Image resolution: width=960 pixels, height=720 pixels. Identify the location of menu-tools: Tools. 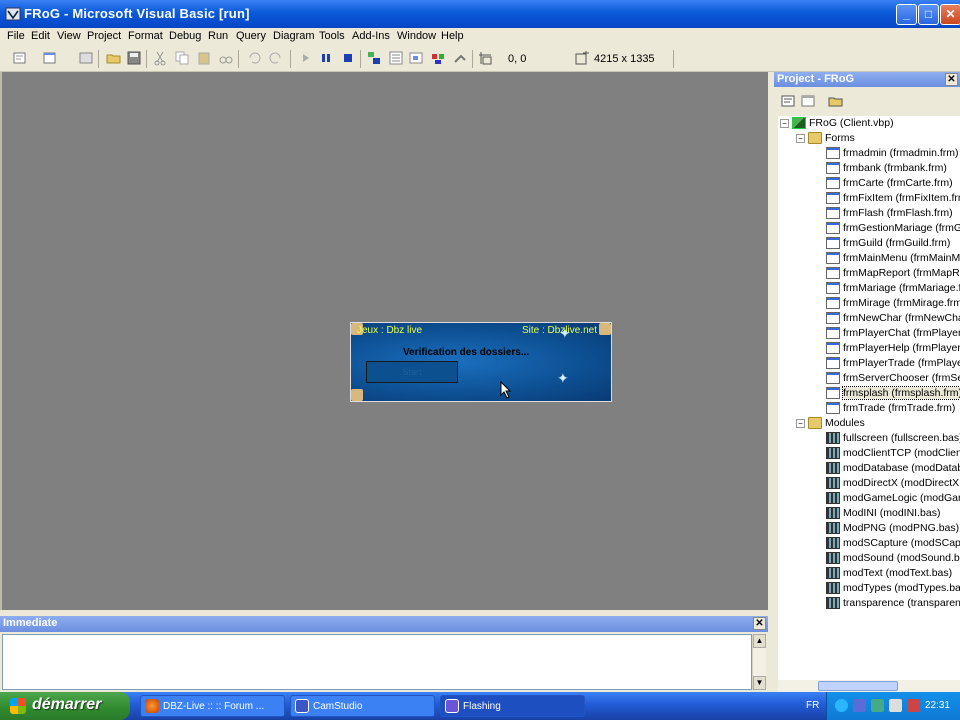
(332, 36).